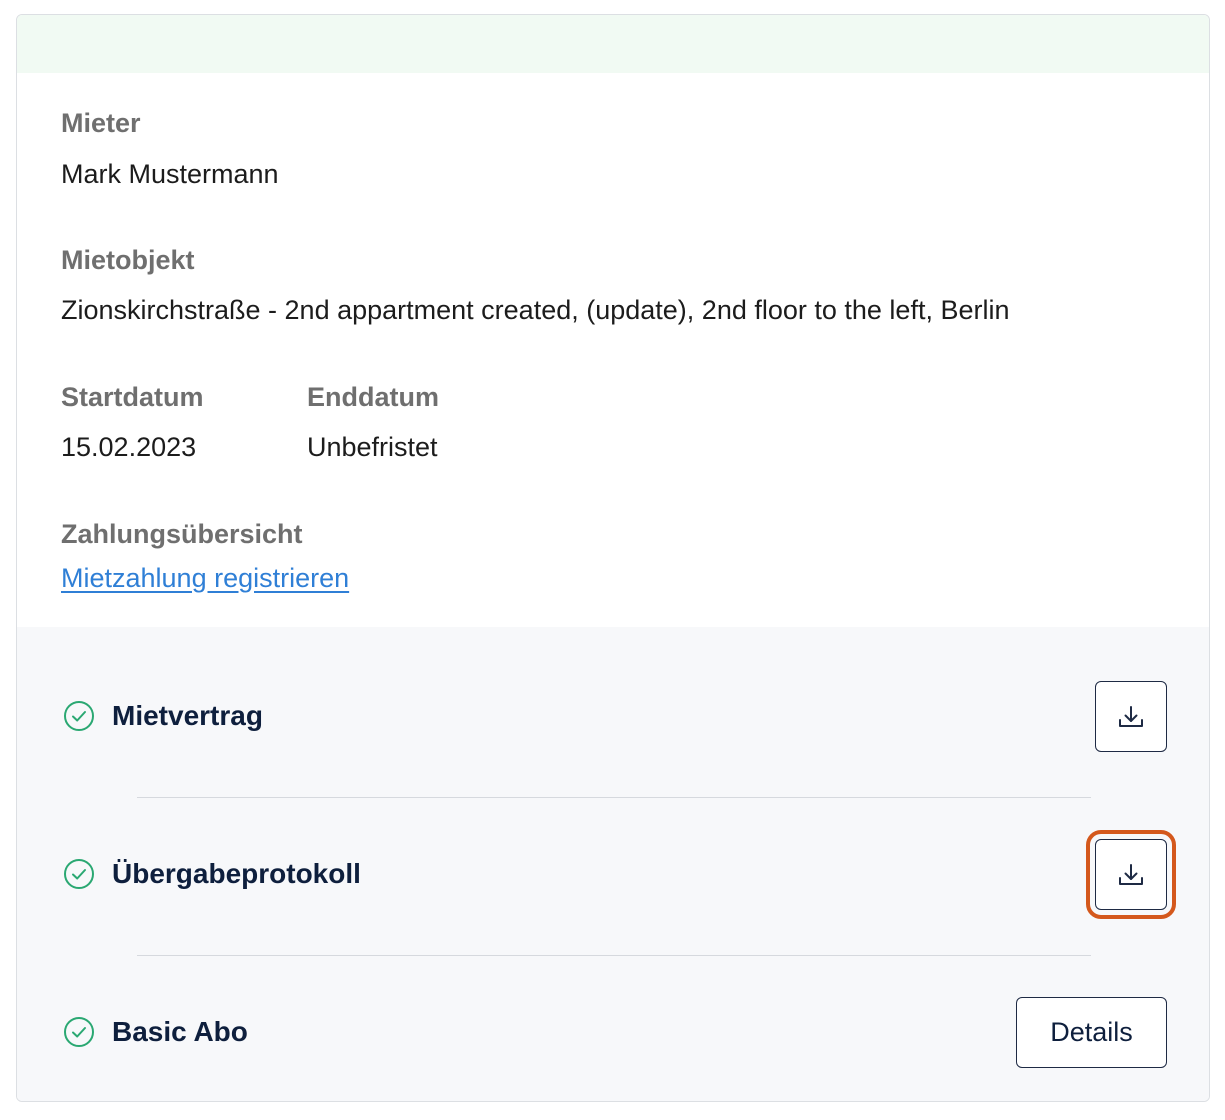  I want to click on tenant-value: Mark Mustermann, so click(170, 174).